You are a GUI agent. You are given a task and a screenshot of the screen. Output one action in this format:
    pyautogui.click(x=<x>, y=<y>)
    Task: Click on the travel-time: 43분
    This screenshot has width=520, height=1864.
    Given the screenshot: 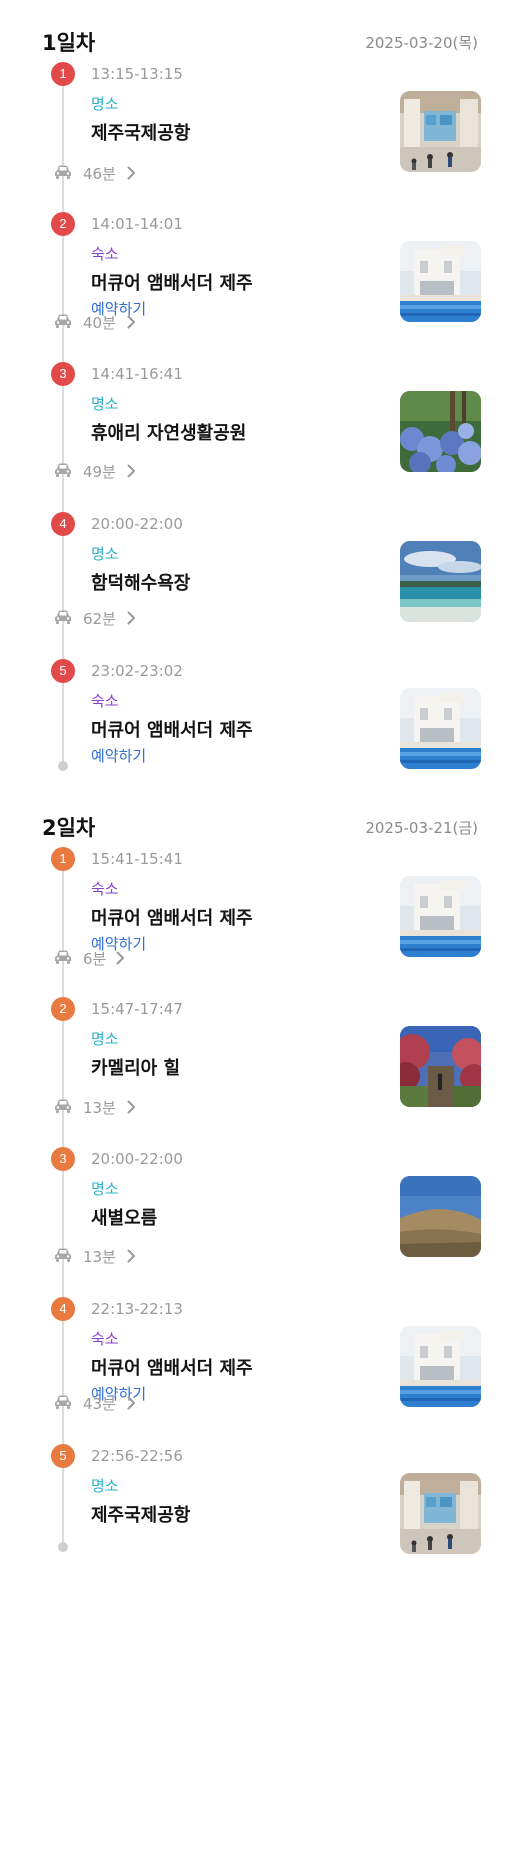 What is the action you would take?
    pyautogui.click(x=99, y=1404)
    